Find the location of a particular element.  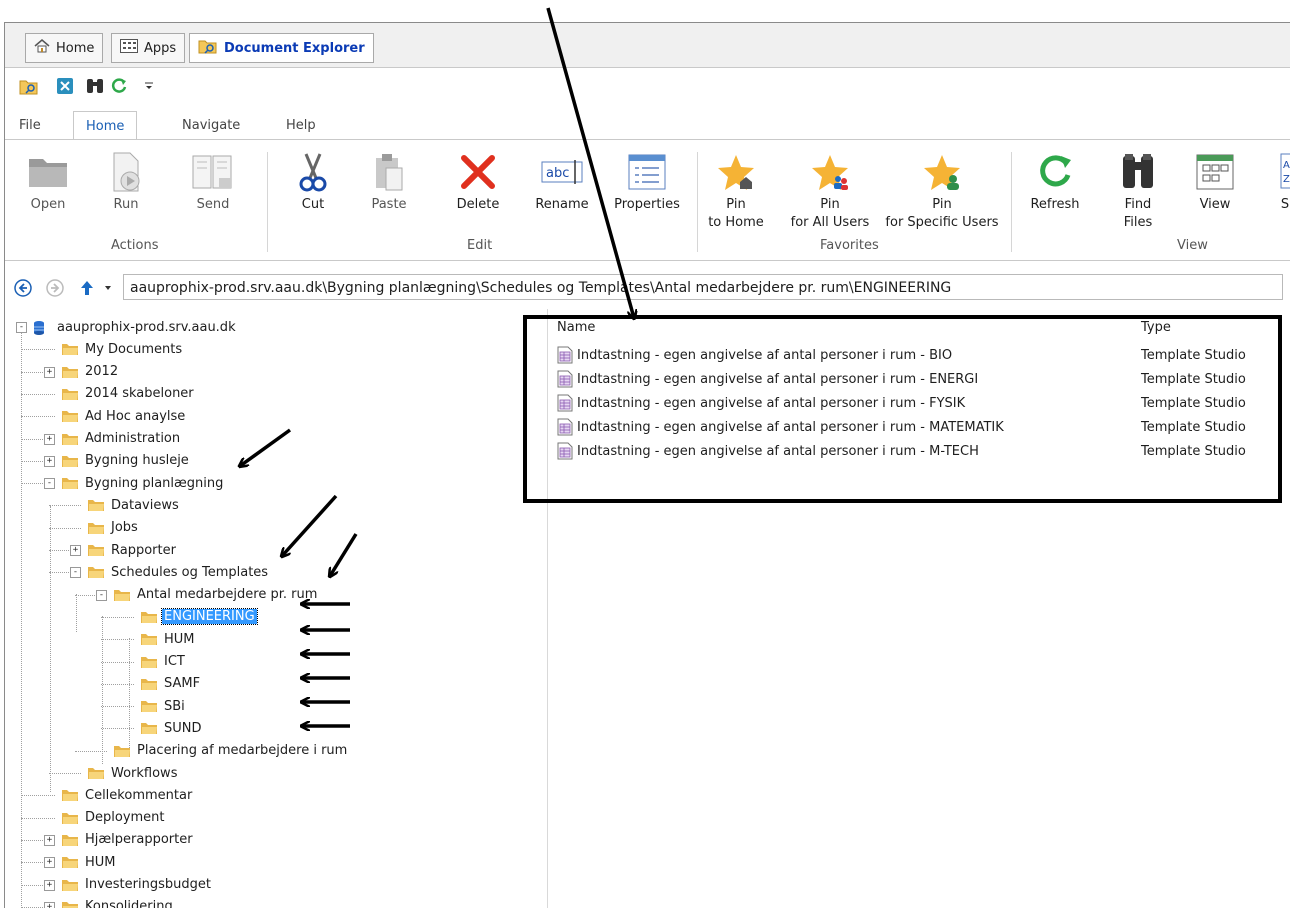

rename-button: abc Rename is located at coordinates (562, 182).